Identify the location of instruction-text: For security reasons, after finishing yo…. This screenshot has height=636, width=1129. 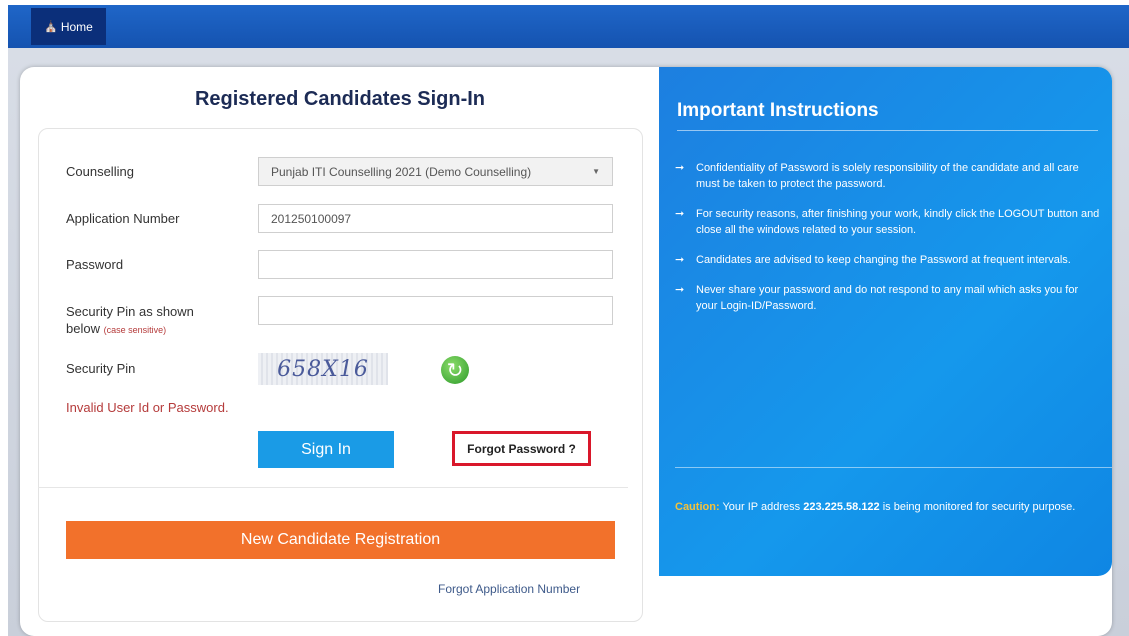
(898, 222).